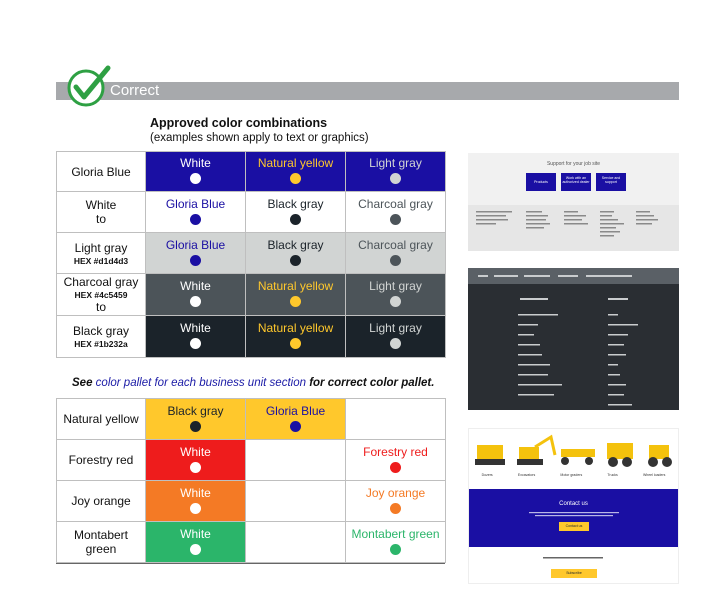 This screenshot has height=595, width=707. What do you see at coordinates (578, 352) in the screenshot?
I see `dark-footer-link-lines` at bounding box center [578, 352].